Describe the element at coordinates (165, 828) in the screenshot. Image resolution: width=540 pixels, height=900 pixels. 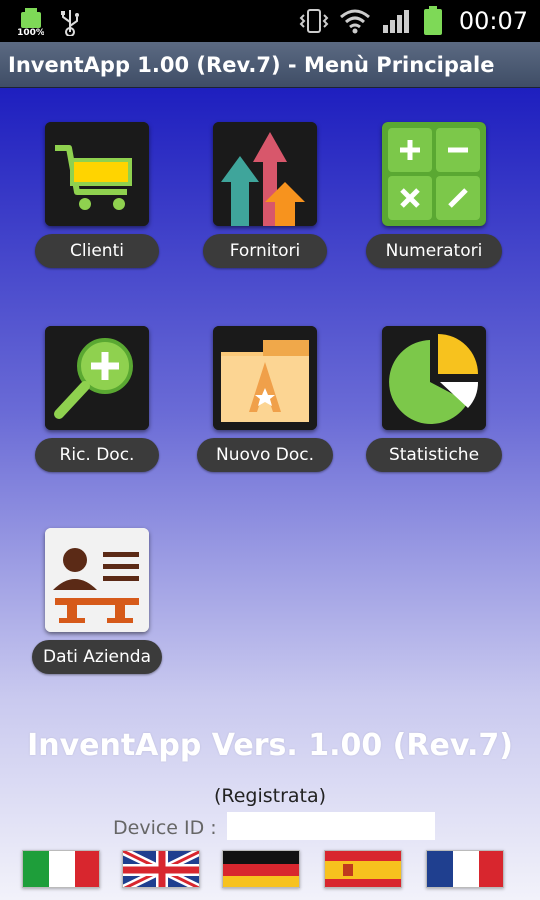
I see `device-id-label: Device ID :` at that location.